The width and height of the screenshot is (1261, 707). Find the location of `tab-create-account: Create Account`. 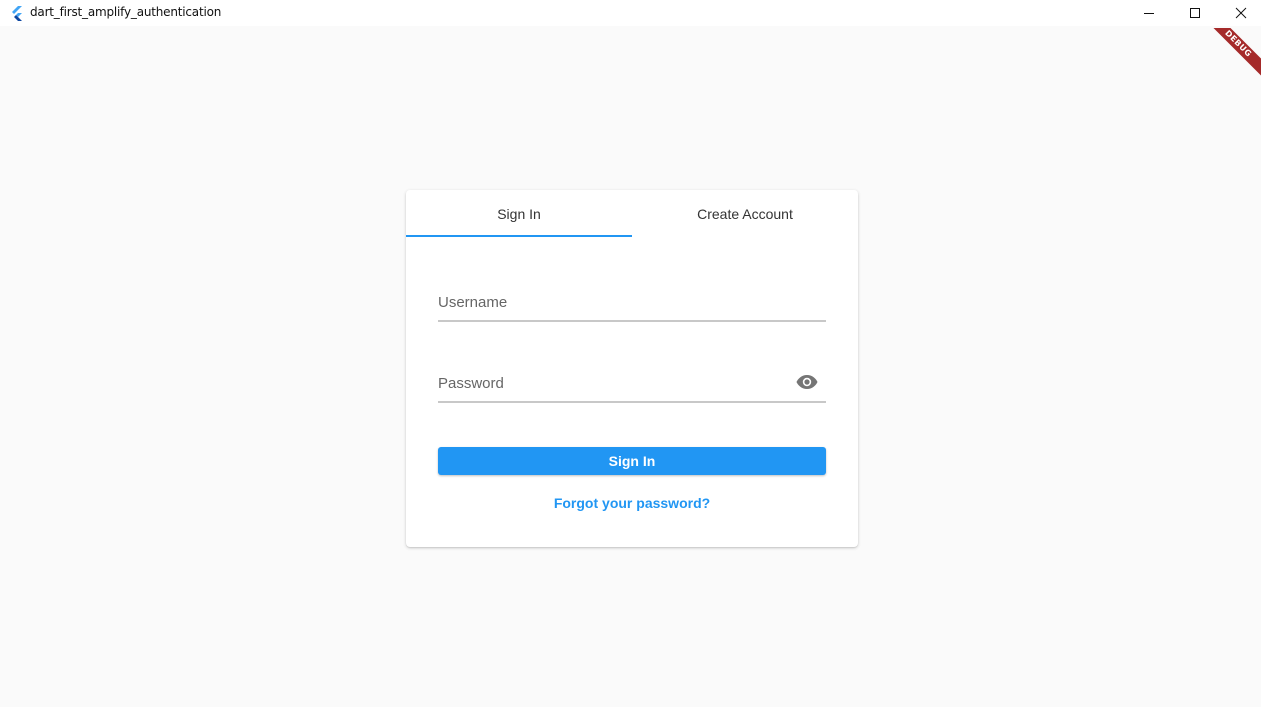

tab-create-account: Create Account is located at coordinates (745, 214).